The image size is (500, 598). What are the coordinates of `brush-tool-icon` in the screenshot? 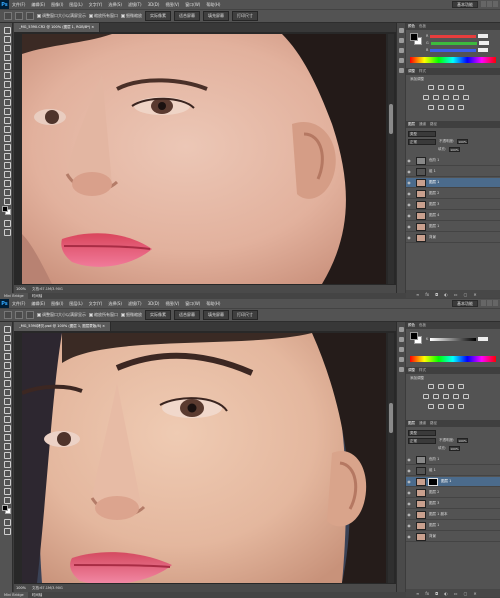 It's located at (6, 392).